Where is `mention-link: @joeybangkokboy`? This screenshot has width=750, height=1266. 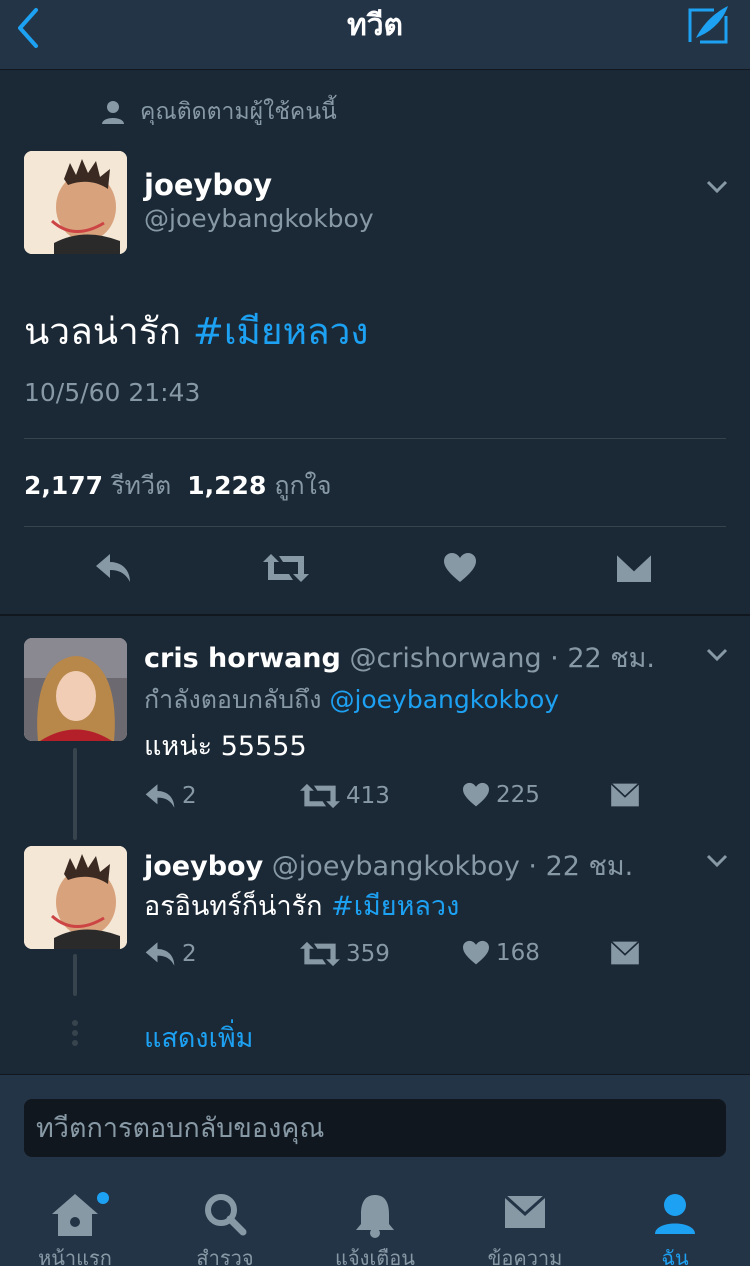 mention-link: @joeybangkokboy is located at coordinates (444, 699).